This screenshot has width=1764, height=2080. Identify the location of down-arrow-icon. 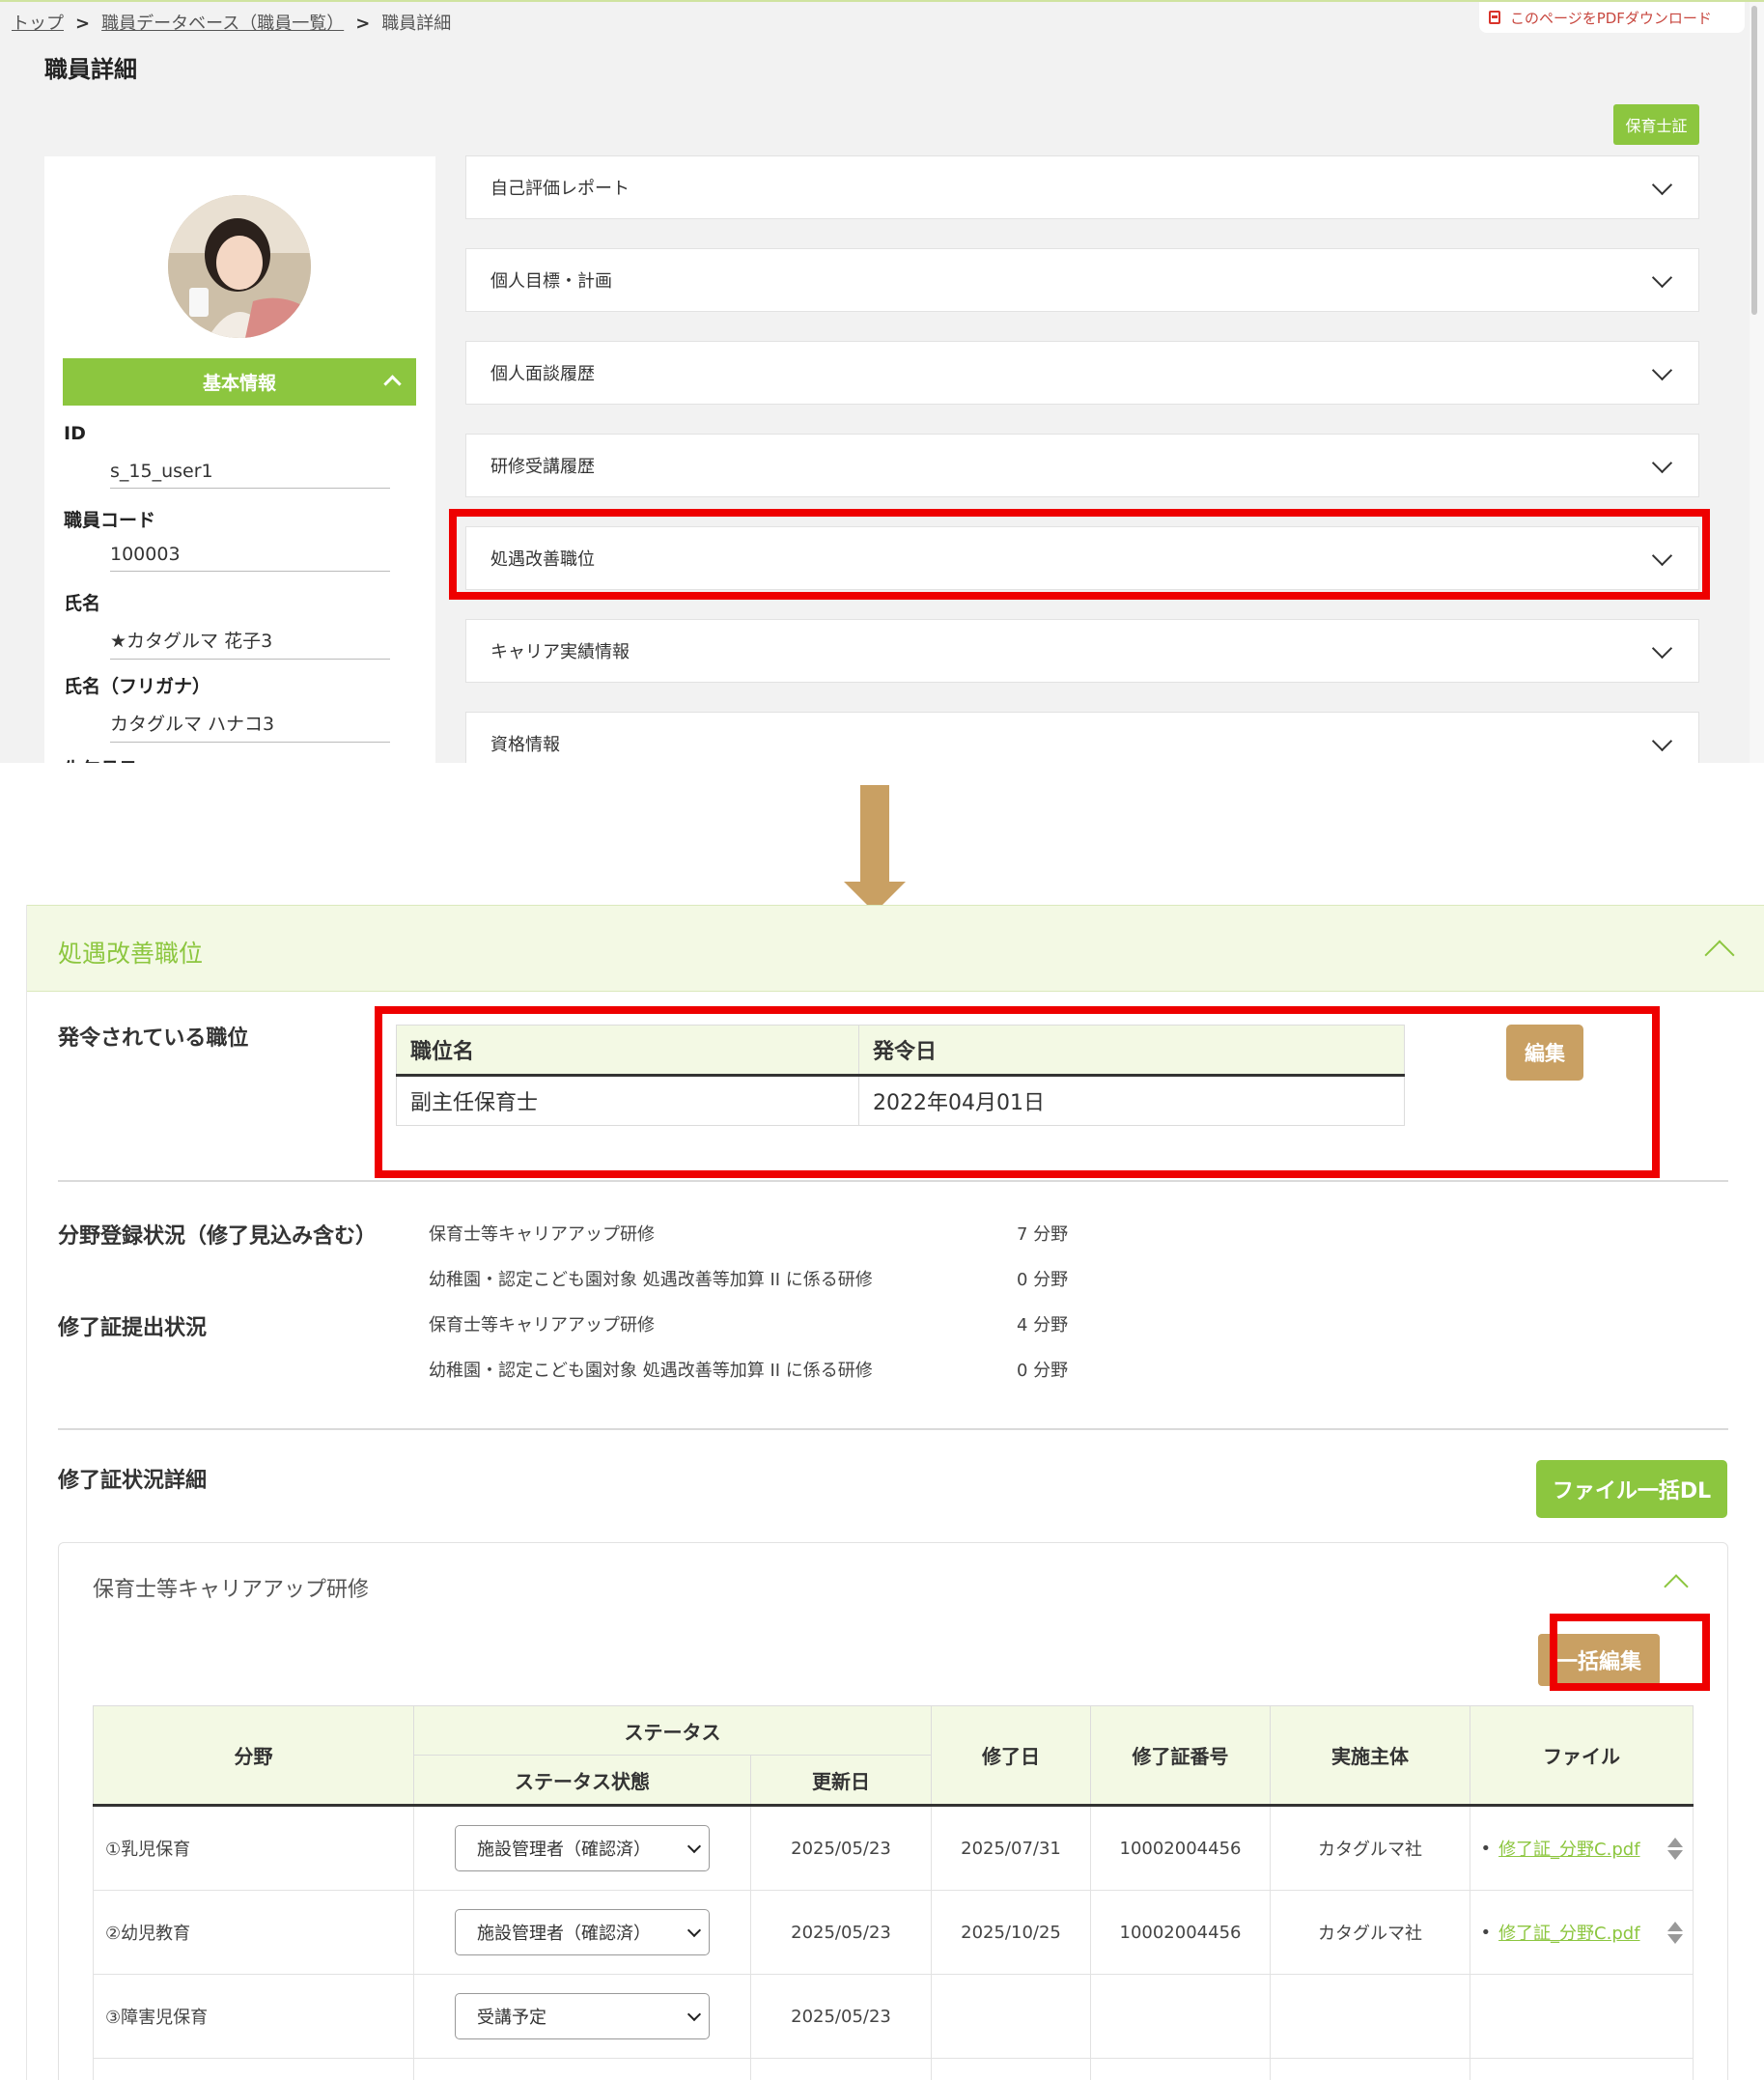
(875, 834).